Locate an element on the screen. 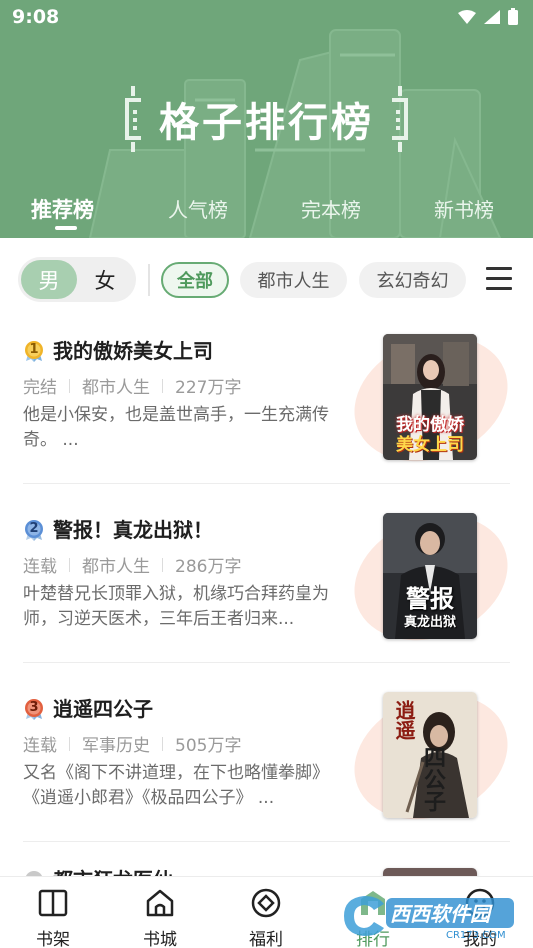 This screenshot has width=533, height=948. book-word-count: 286万字 is located at coordinates (208, 567).